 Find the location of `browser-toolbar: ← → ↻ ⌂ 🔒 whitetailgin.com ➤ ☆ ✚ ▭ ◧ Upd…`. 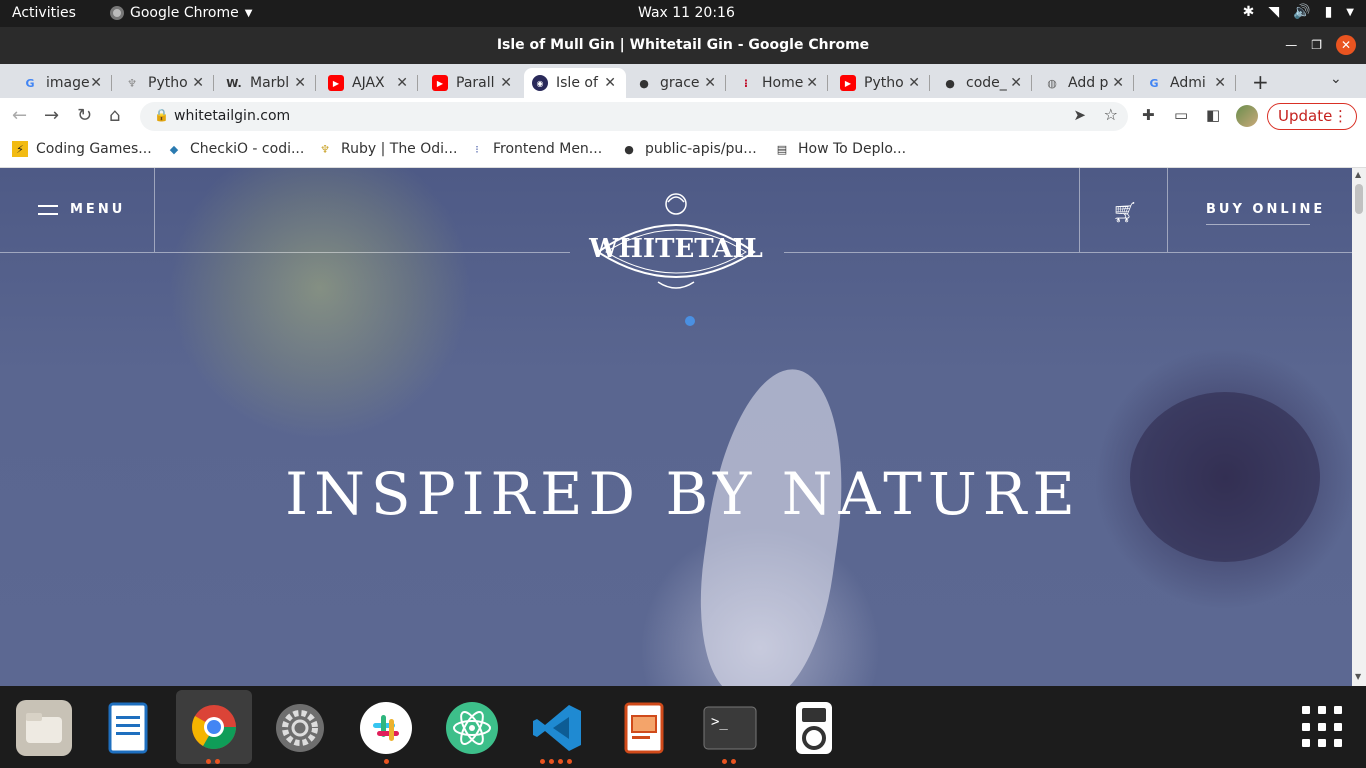

browser-toolbar: ← → ↻ ⌂ 🔒 whitetailgin.com ➤ ☆ ✚ ▭ ◧ Upd… is located at coordinates (683, 116).